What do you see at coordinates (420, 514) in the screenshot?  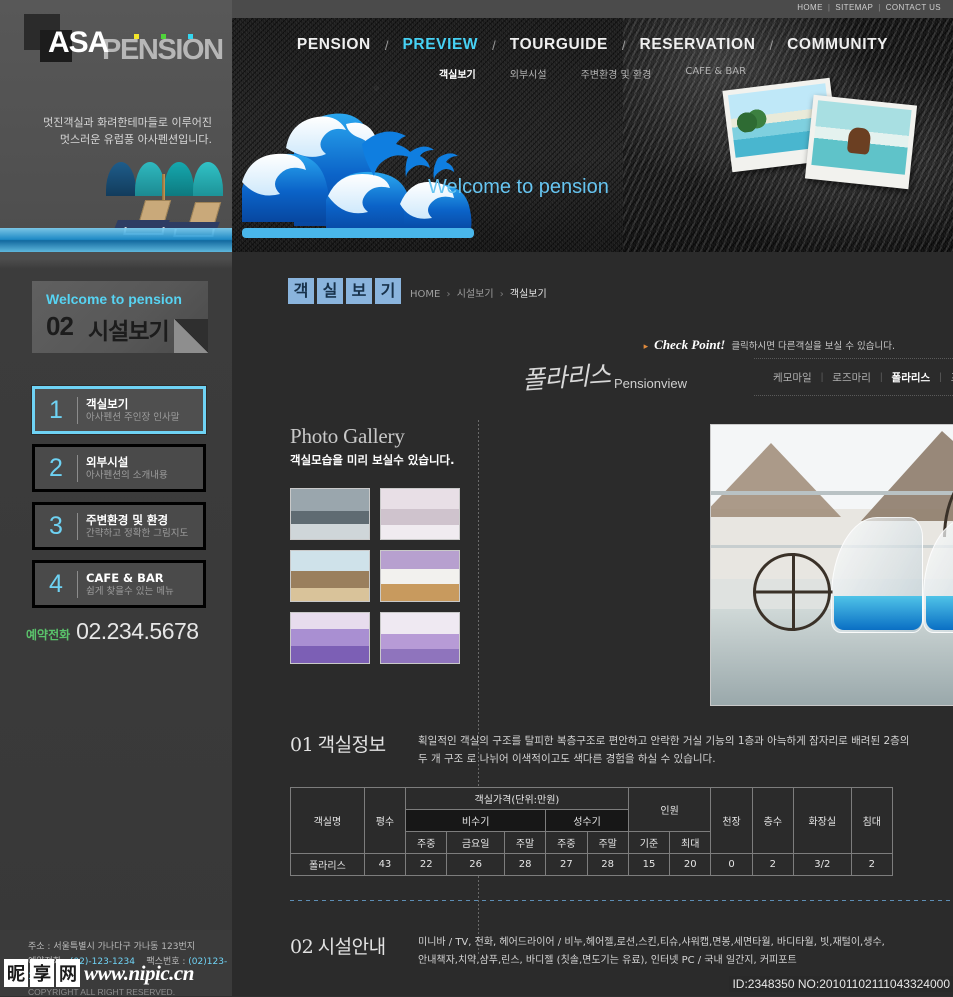 I see `thumbnail-tea-set` at bounding box center [420, 514].